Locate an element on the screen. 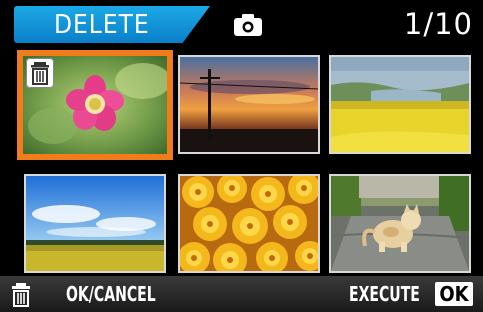 This screenshot has width=483, height=312. bottom-bar: OK/CANCEL EXECUTE OK is located at coordinates (241, 294).